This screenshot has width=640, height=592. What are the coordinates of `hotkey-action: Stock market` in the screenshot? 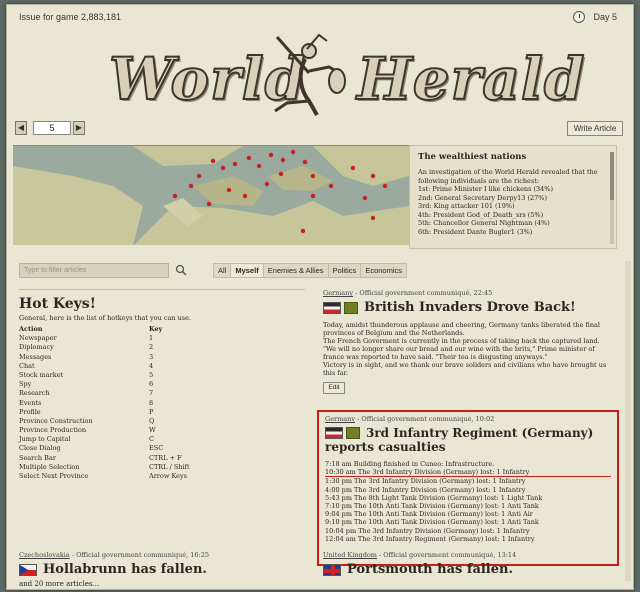 It's located at (41, 374).